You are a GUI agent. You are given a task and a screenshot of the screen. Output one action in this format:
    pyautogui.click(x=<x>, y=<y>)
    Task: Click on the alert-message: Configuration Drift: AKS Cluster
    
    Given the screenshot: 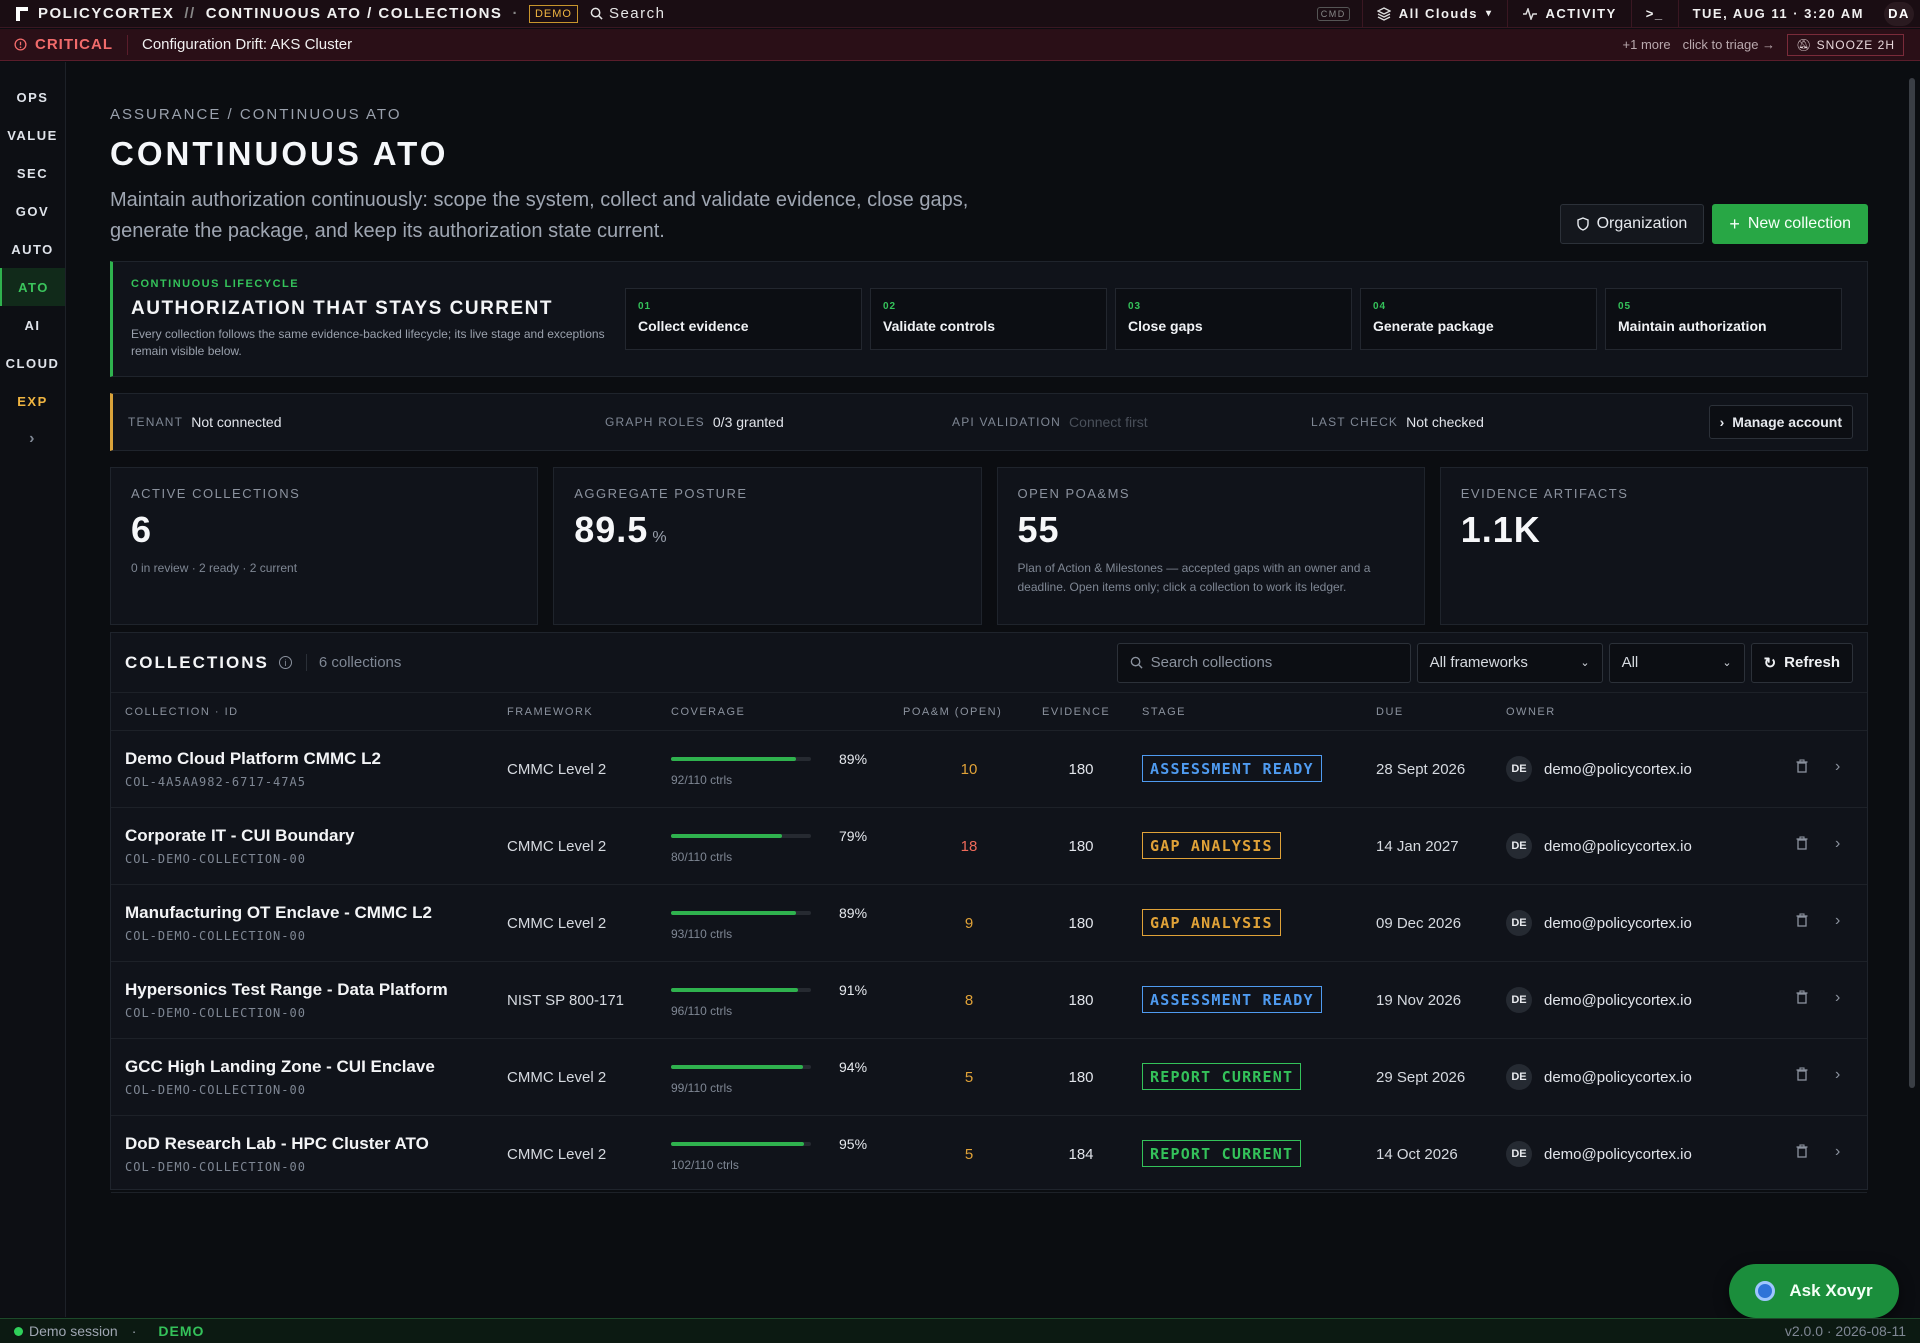 What is the action you would take?
    pyautogui.click(x=240, y=44)
    